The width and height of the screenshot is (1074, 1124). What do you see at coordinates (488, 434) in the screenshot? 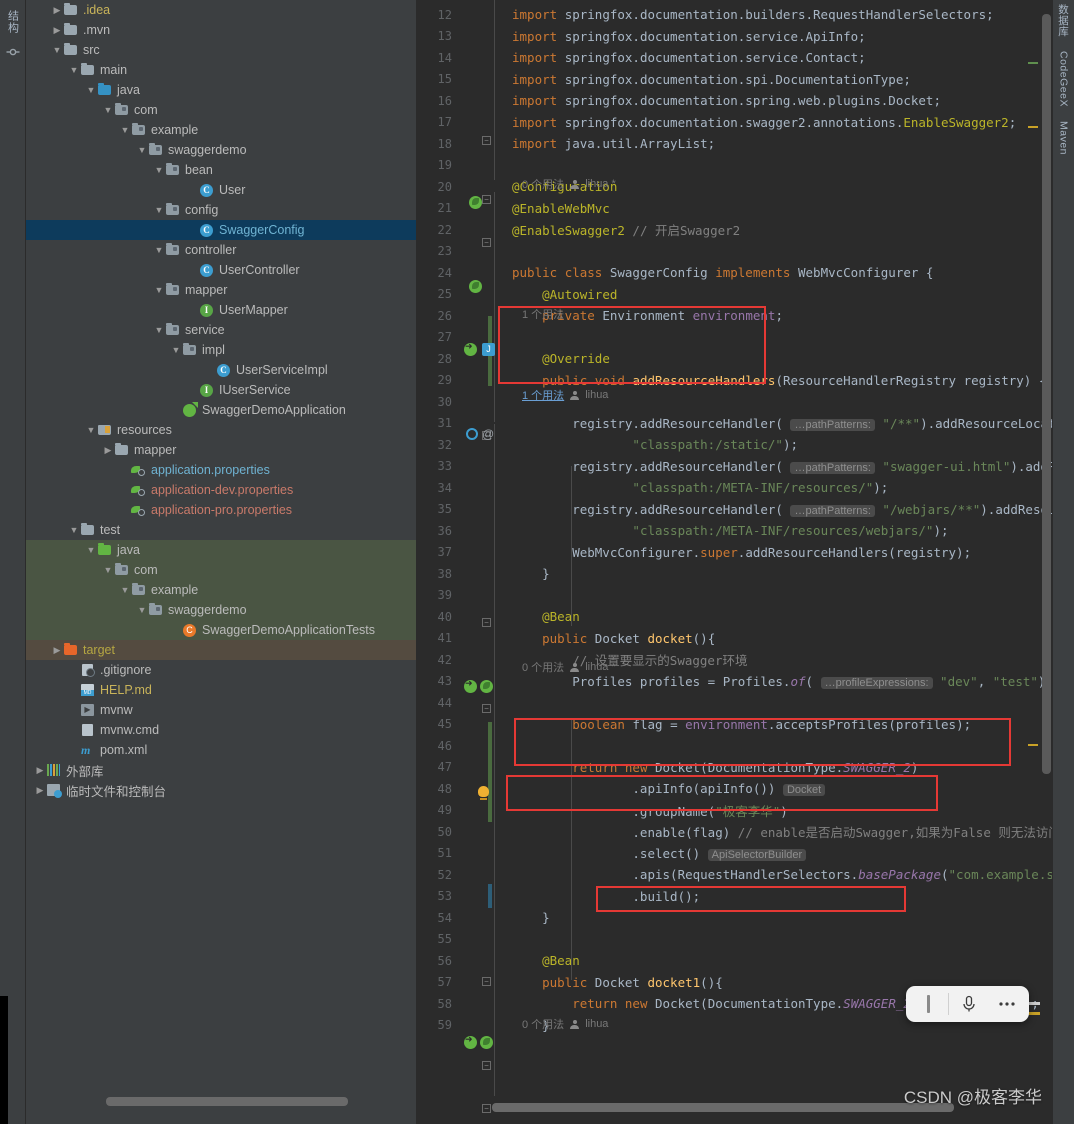
I see `annotation-icon: @` at bounding box center [488, 434].